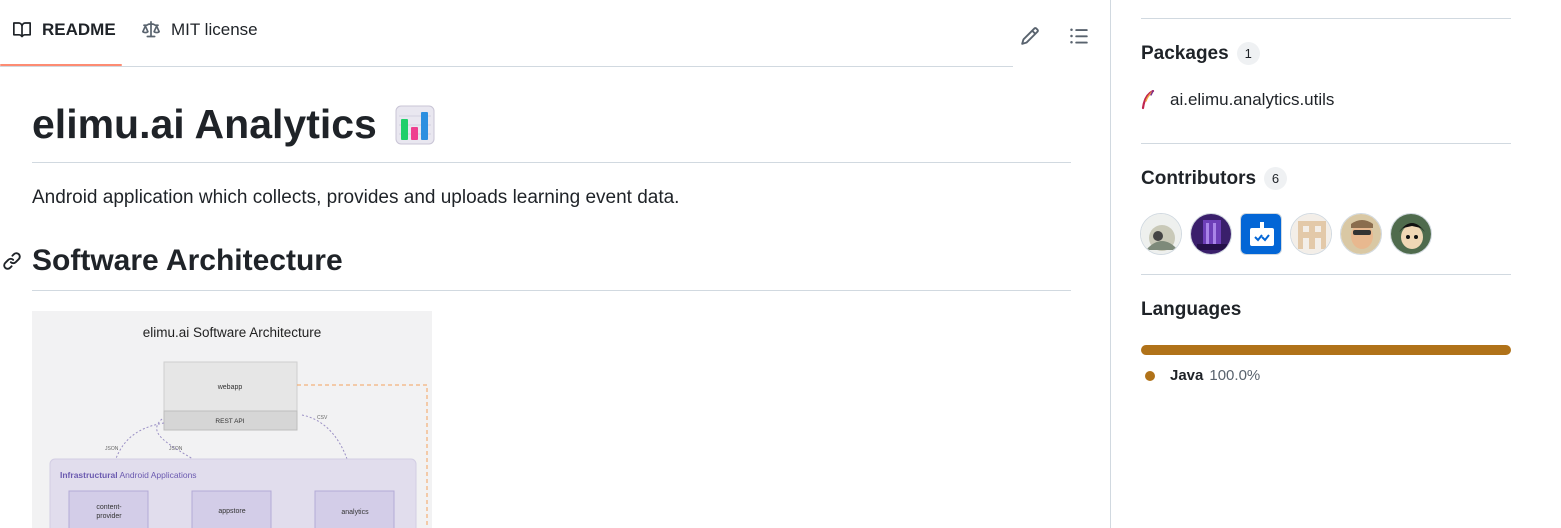 This screenshot has height=528, width=1561. What do you see at coordinates (1150, 375) in the screenshot?
I see `language-color-dot` at bounding box center [1150, 375].